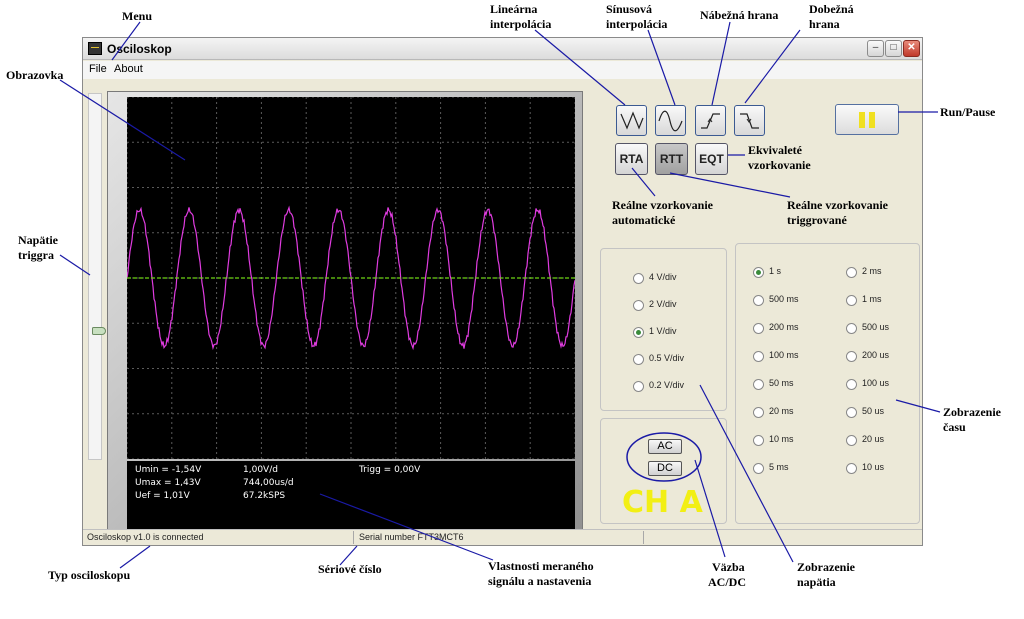  I want to click on sine-interpolation-button, so click(670, 120).